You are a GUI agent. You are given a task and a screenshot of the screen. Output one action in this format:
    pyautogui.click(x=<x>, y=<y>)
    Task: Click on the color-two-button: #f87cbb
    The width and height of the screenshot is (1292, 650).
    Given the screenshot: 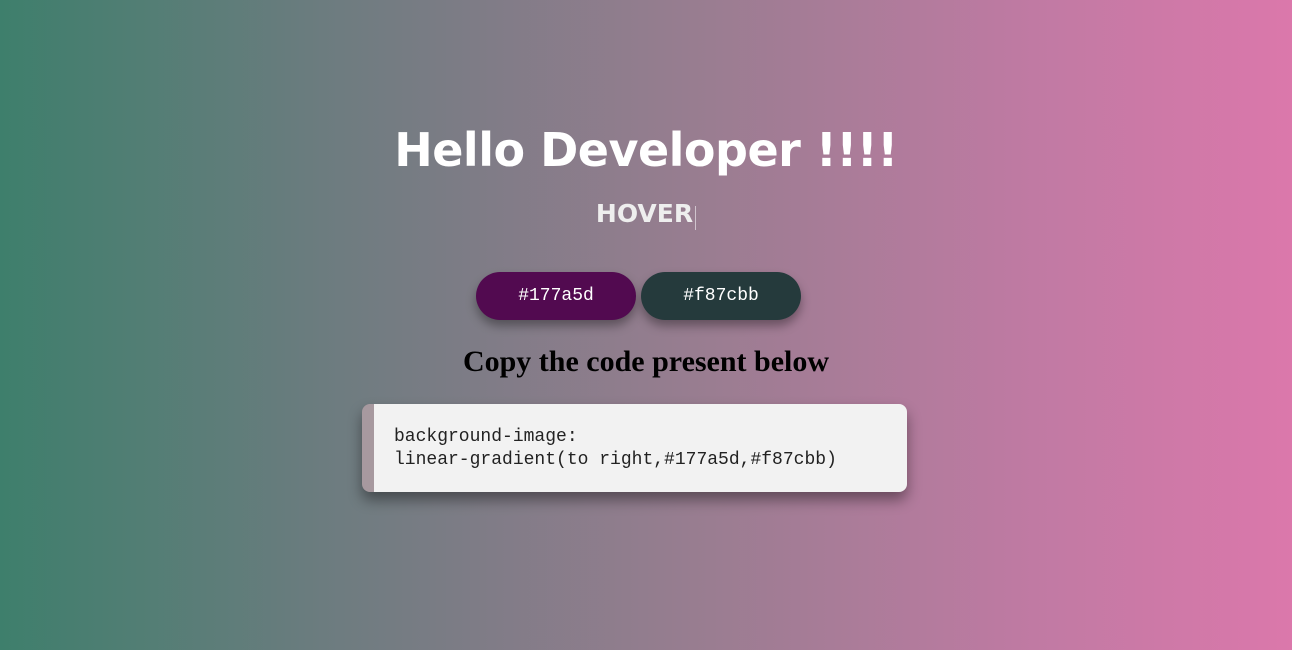 What is the action you would take?
    pyautogui.click(x=721, y=296)
    